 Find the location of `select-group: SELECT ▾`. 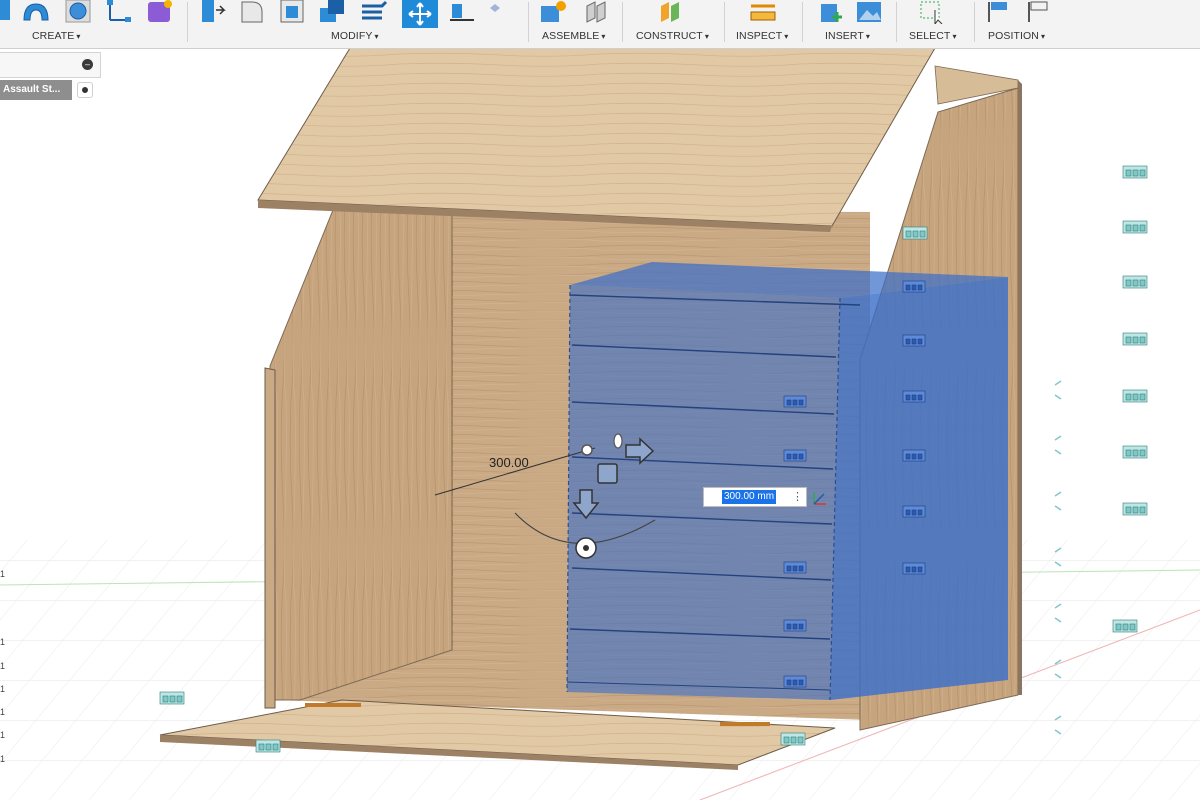

select-group: SELECT ▾ is located at coordinates (935, 24).